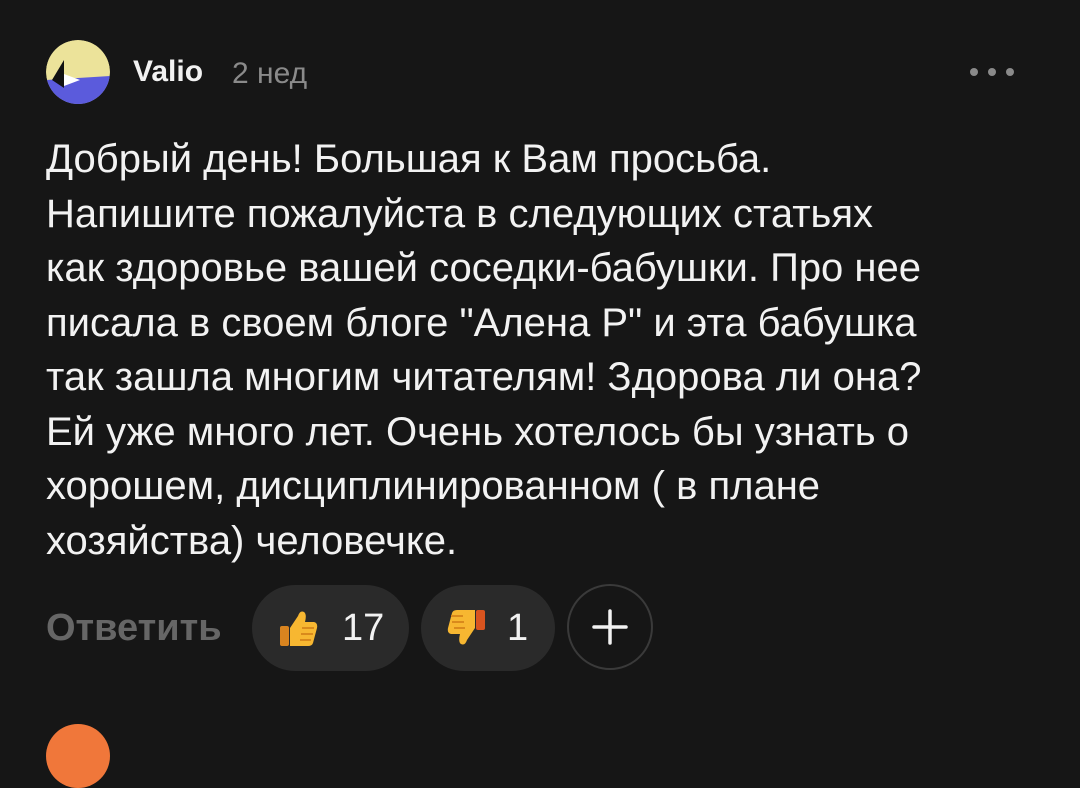 Image resolution: width=1080 pixels, height=788 pixels. I want to click on avatar-image, so click(78, 72).